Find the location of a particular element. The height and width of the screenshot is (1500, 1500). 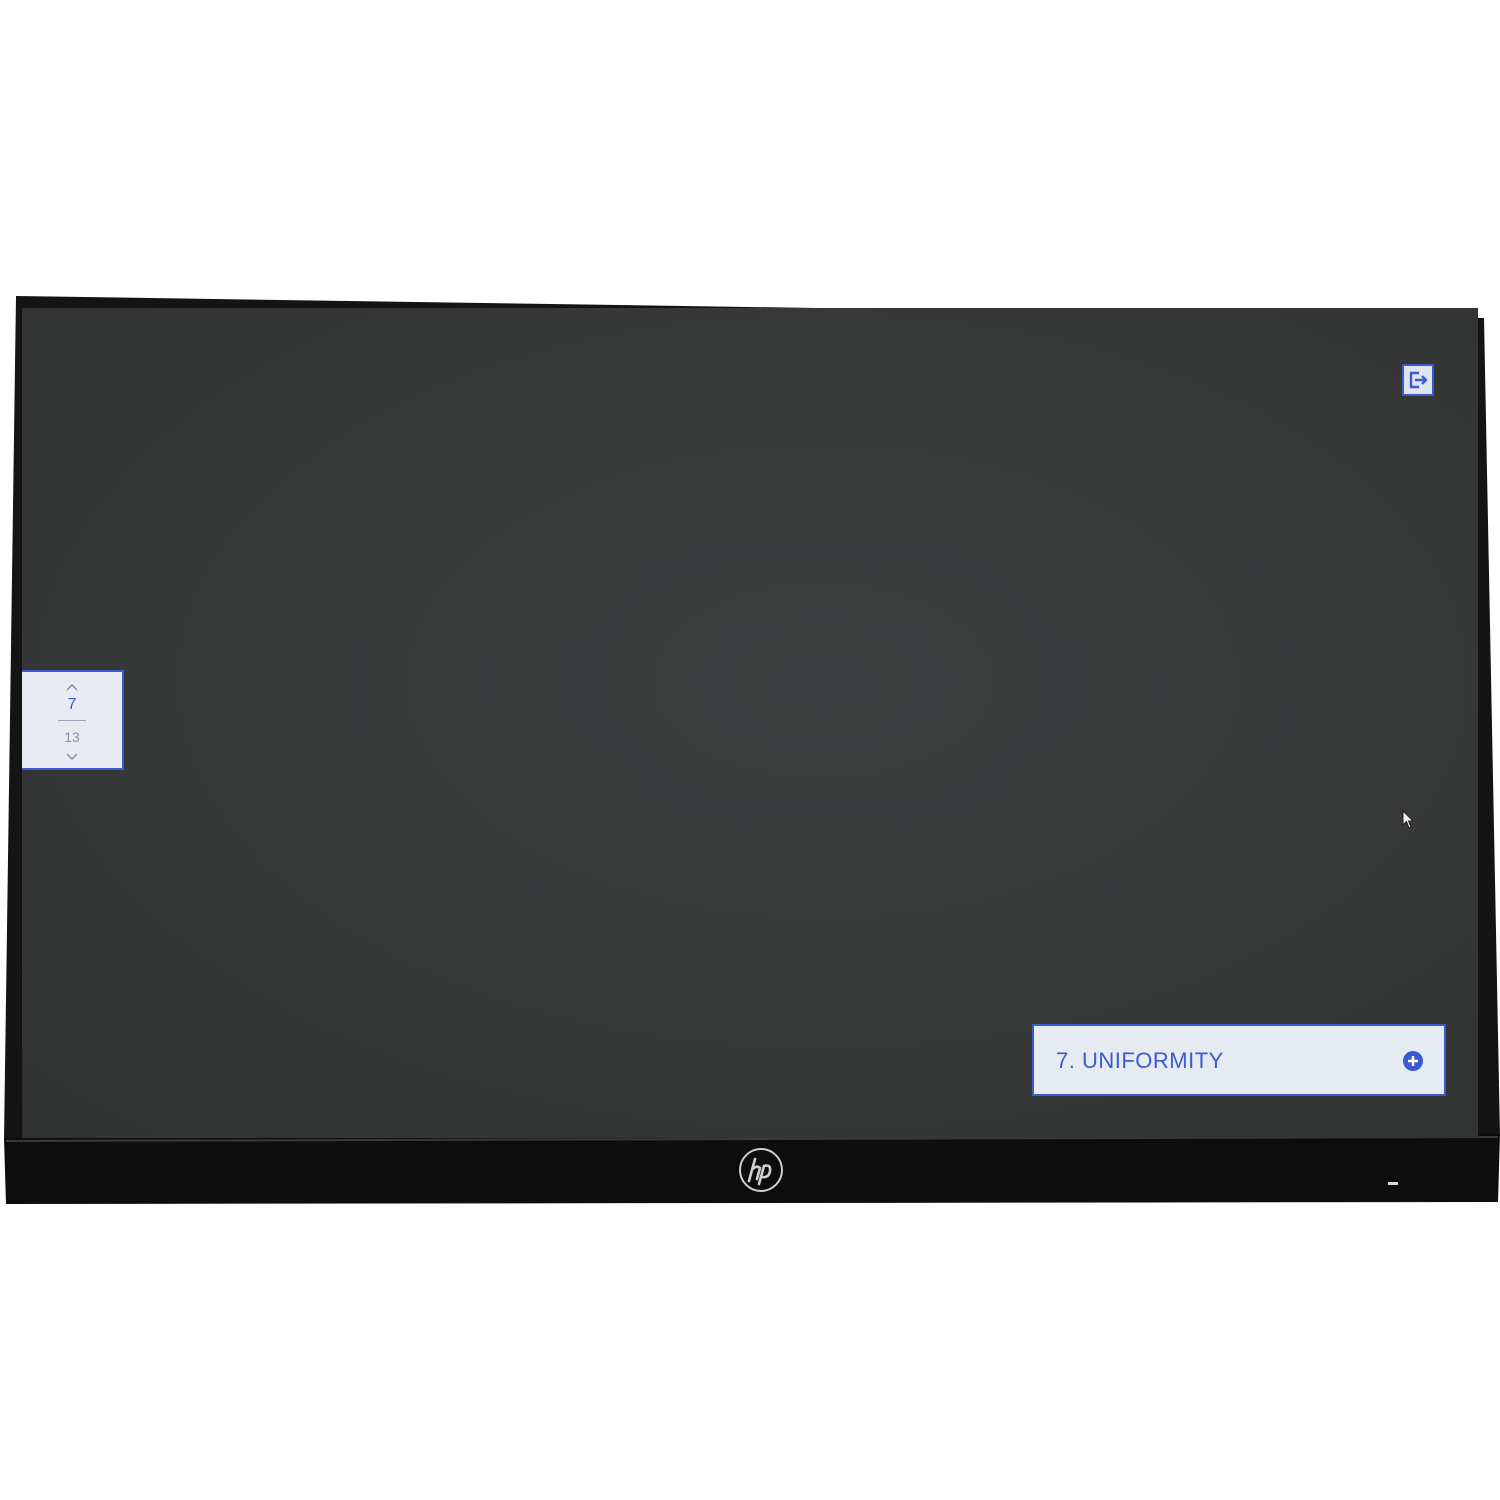

hp-logo is located at coordinates (761, 1170).